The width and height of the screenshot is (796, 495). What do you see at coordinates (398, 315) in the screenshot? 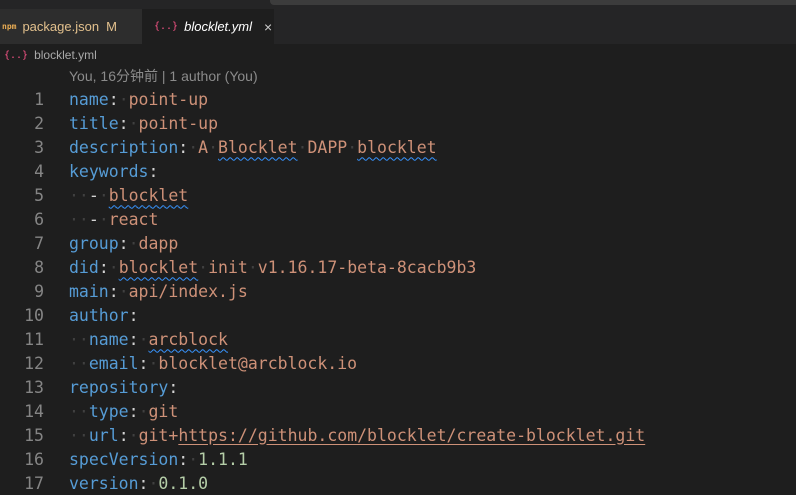
I see `code-line: 10 author:` at bounding box center [398, 315].